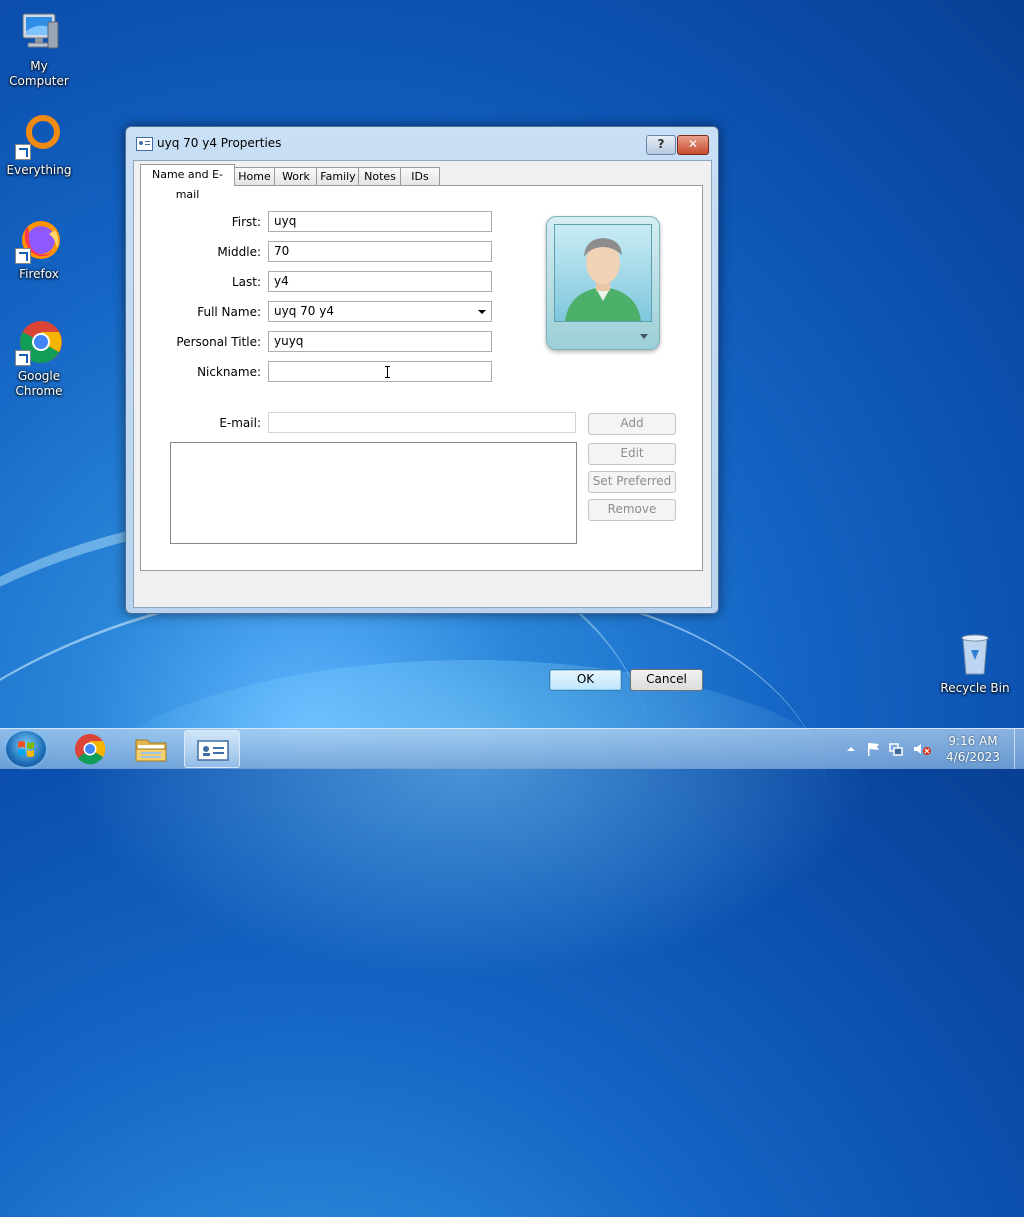 This screenshot has height=1217, width=1024. What do you see at coordinates (39, 73) in the screenshot?
I see `desktop-icon-label: My Computer` at bounding box center [39, 73].